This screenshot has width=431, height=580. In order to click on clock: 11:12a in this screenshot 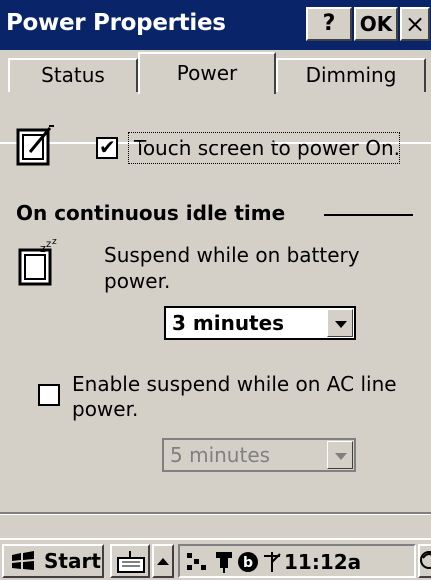, I will do `click(322, 562)`.